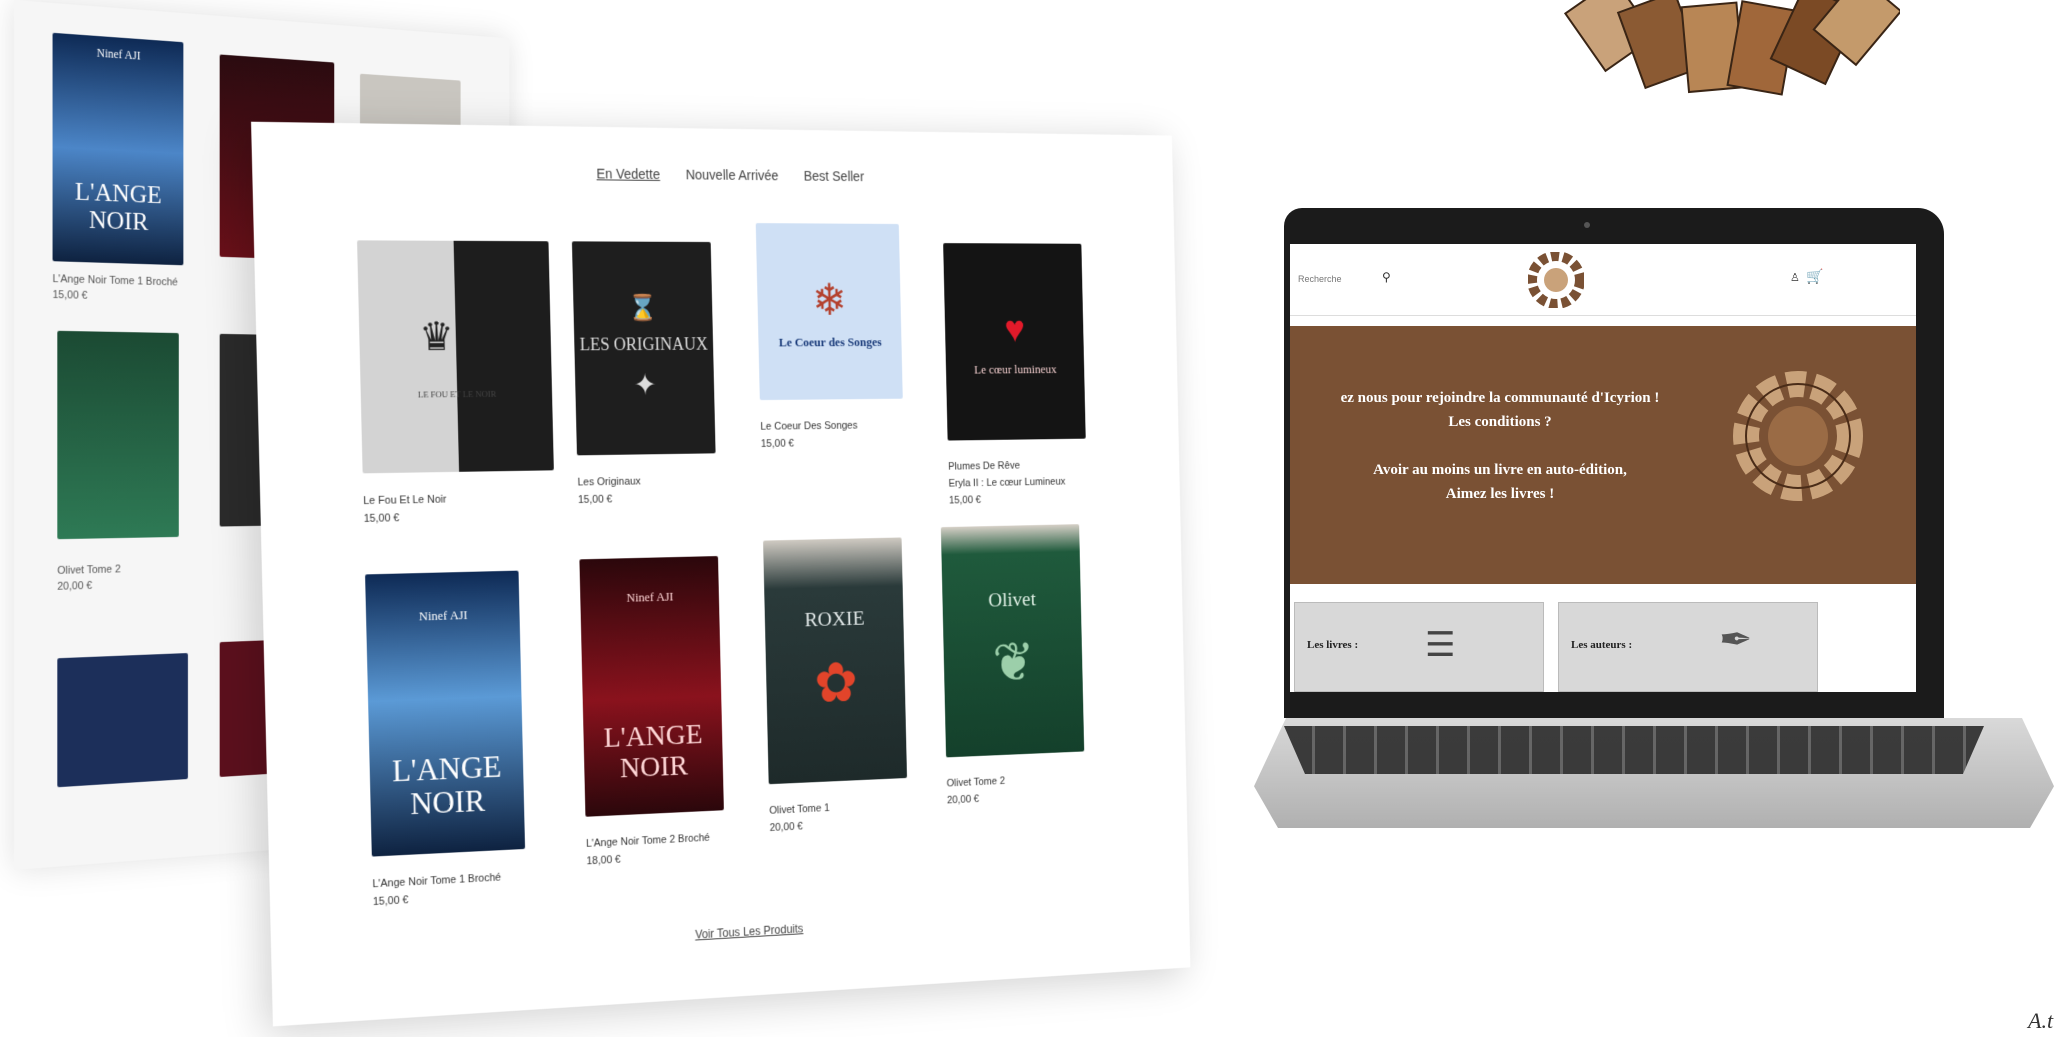 This screenshot has width=2064, height=1037. I want to click on cover-title: ROXIE, so click(834, 618).